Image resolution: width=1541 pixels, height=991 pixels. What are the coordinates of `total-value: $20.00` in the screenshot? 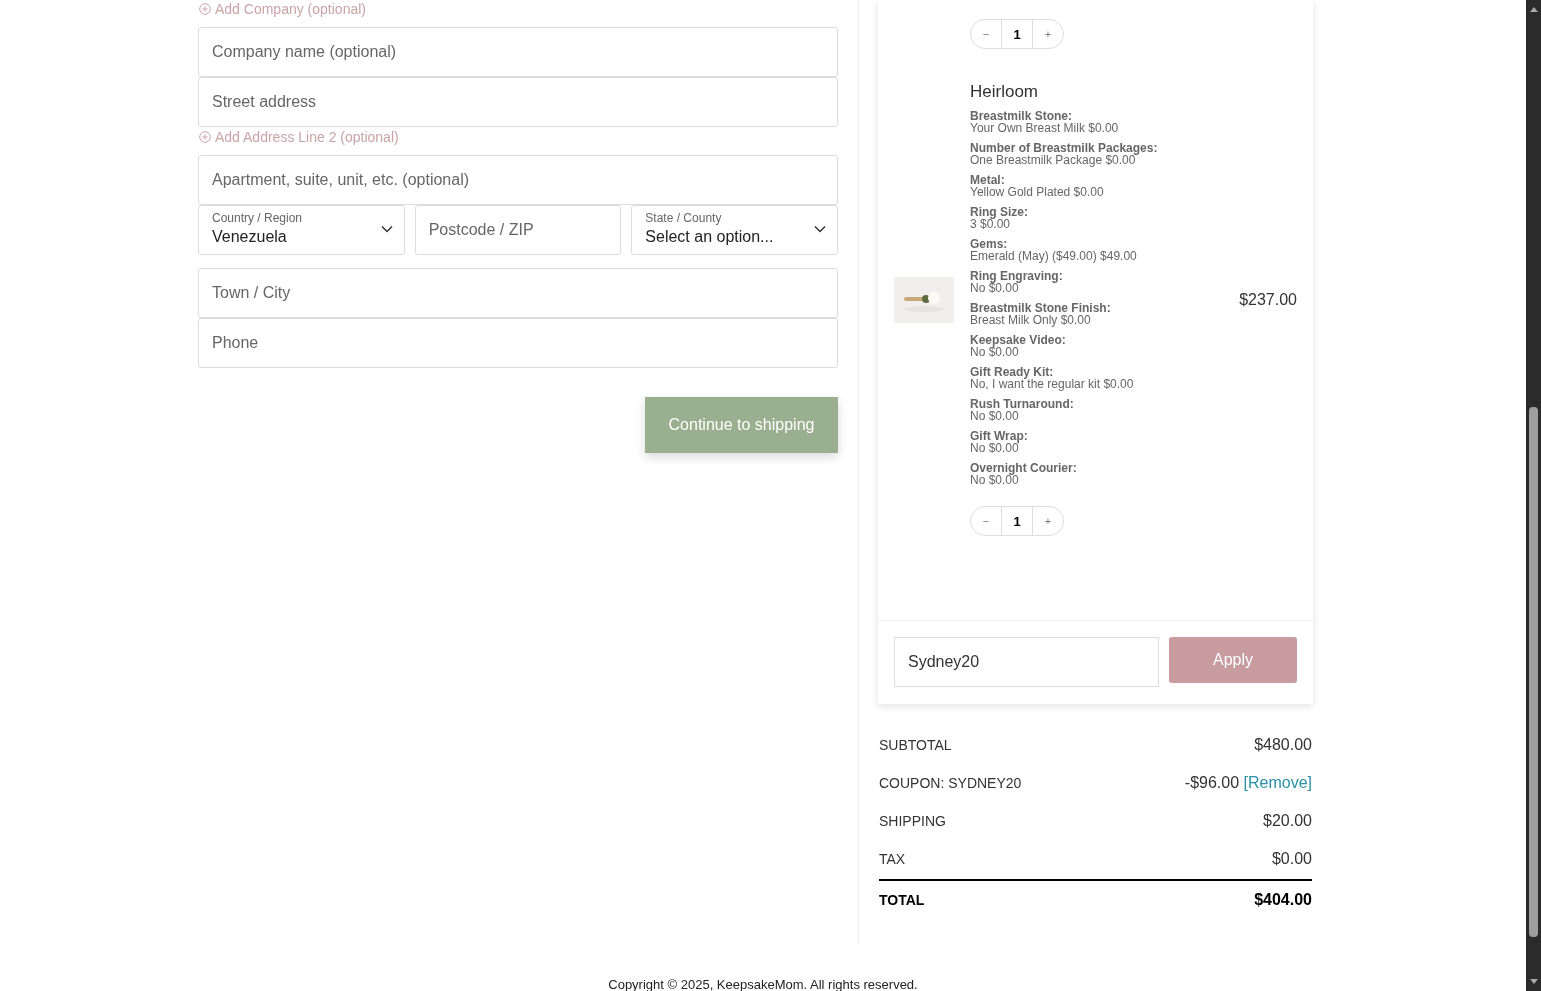 It's located at (1287, 821).